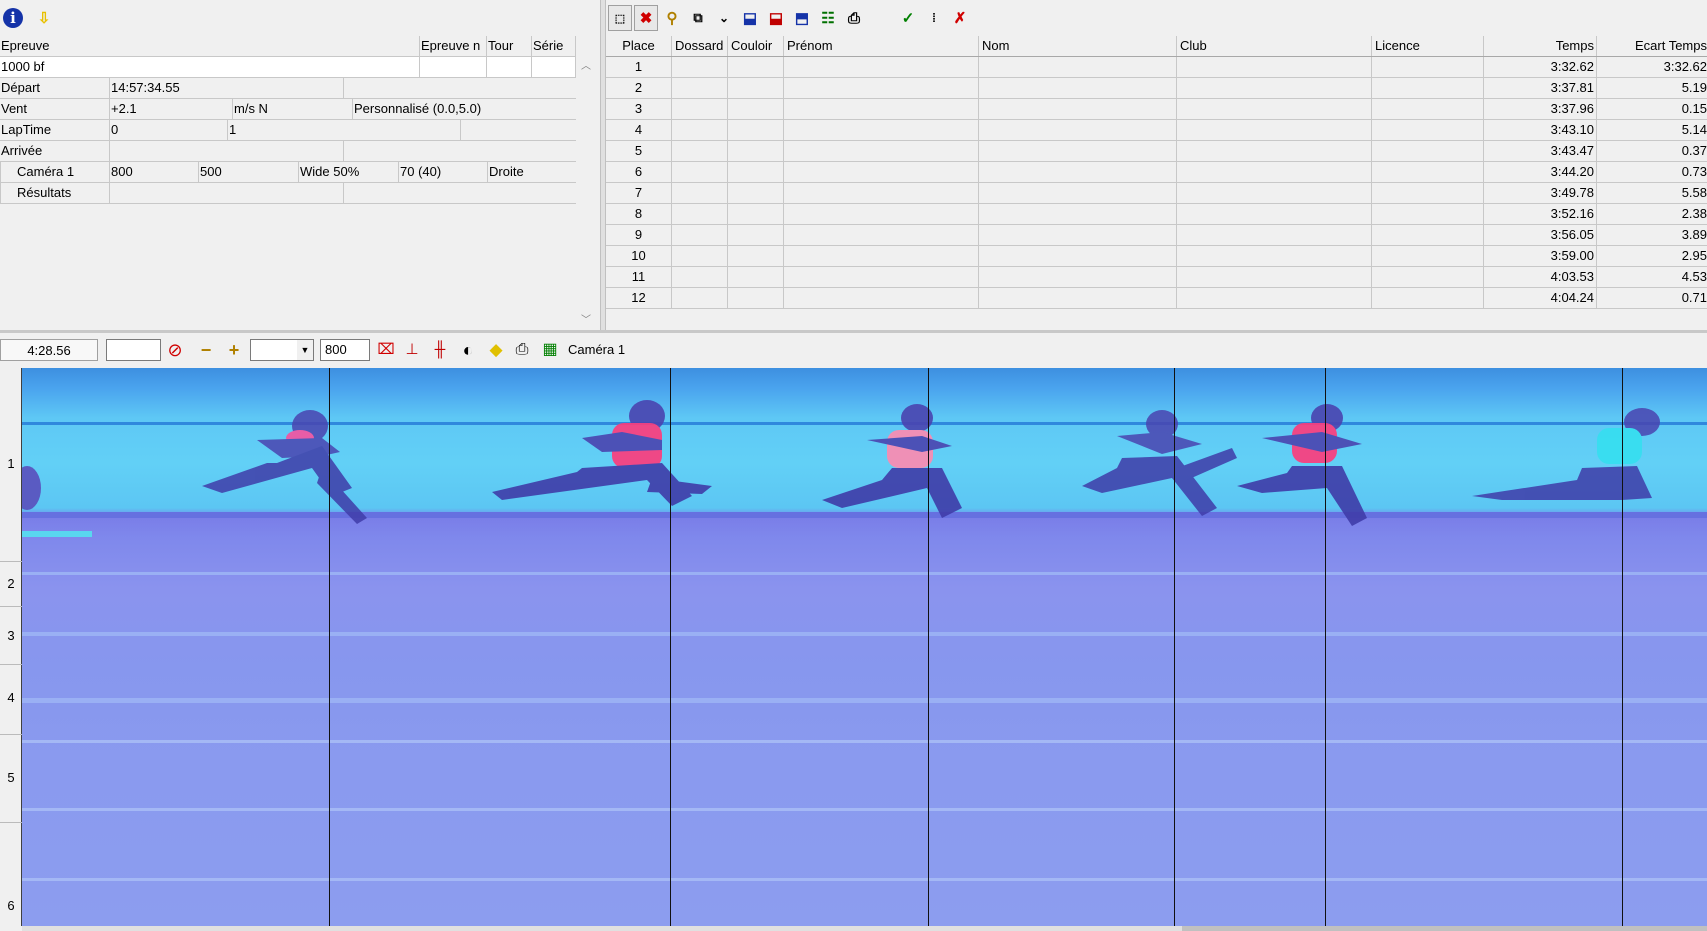 The image size is (1707, 931). What do you see at coordinates (853, 331) in the screenshot?
I see `horizontal-splitter` at bounding box center [853, 331].